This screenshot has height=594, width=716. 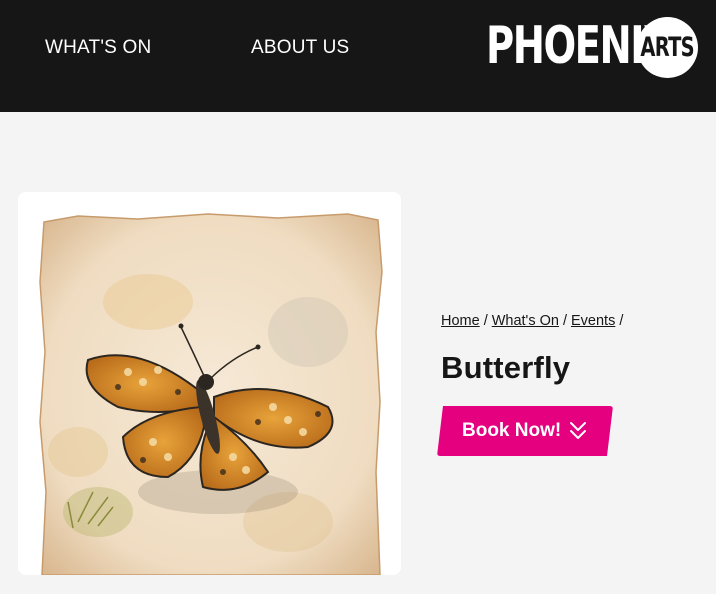 I want to click on nav-whats-on: WHAT'S ON, so click(x=98, y=48).